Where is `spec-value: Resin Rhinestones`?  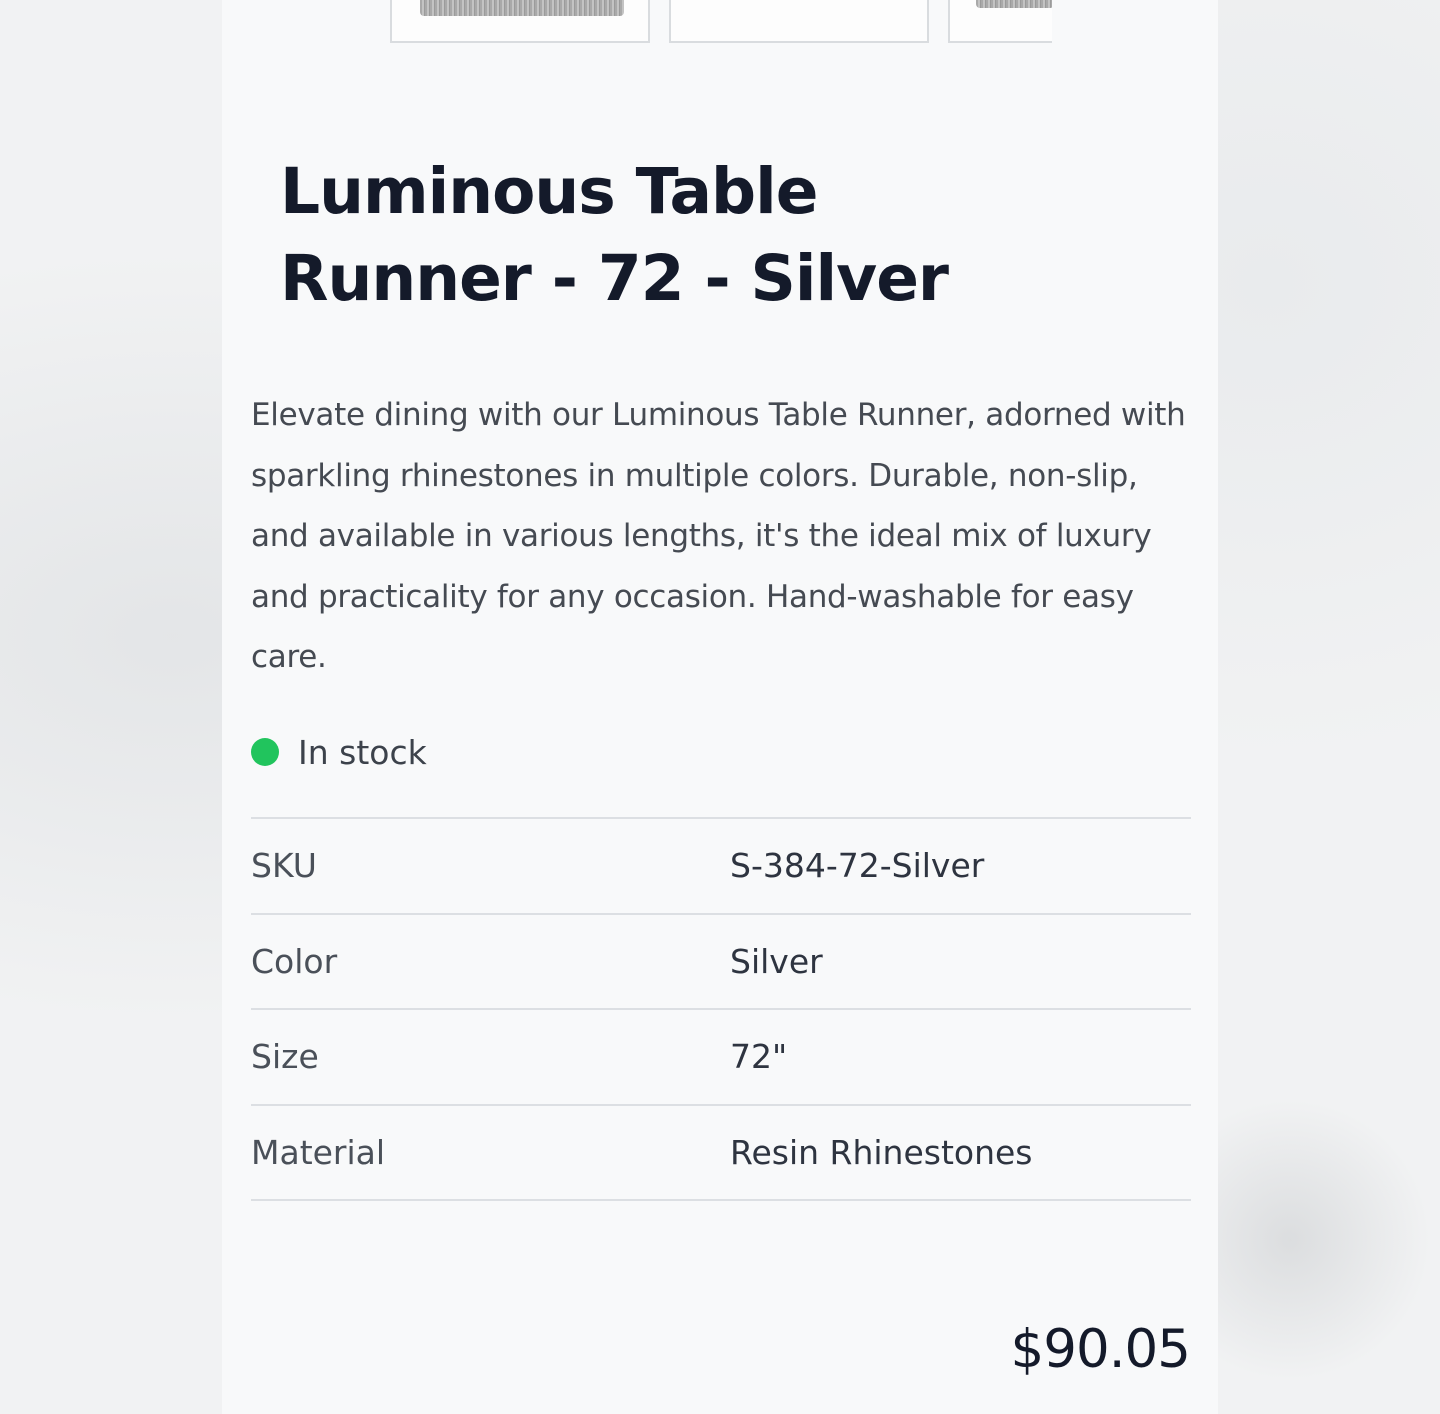
spec-value: Resin Rhinestones is located at coordinates (881, 1152).